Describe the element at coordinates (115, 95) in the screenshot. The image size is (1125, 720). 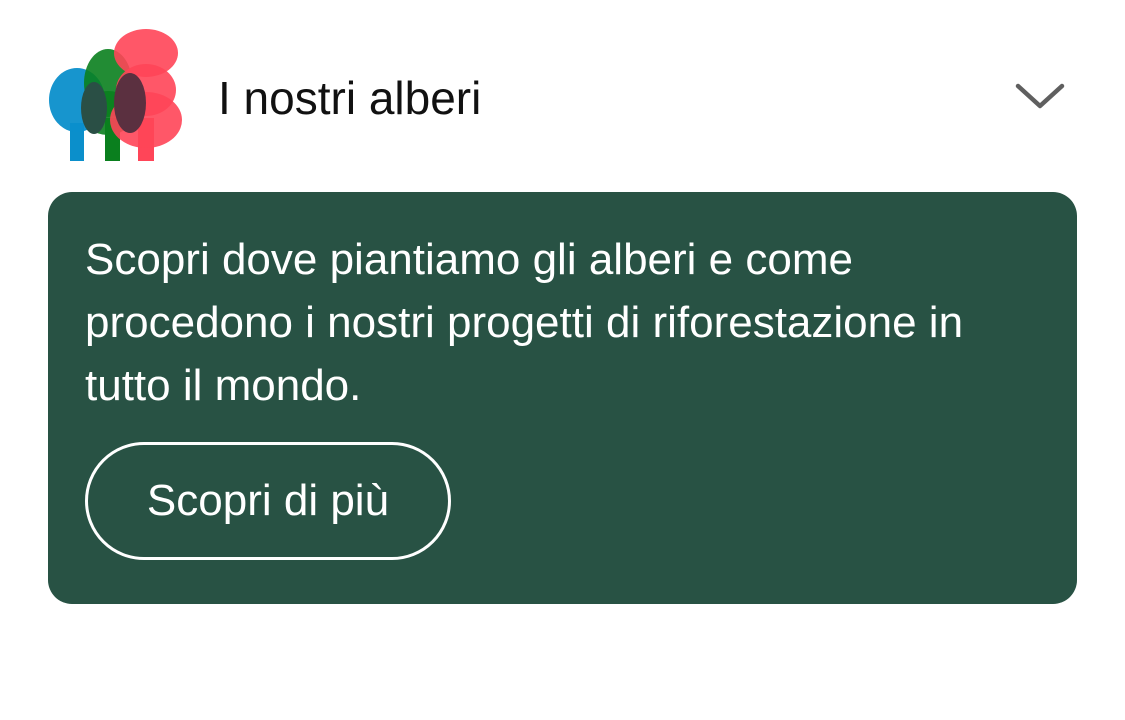
I see `trees-logo-icon` at that location.